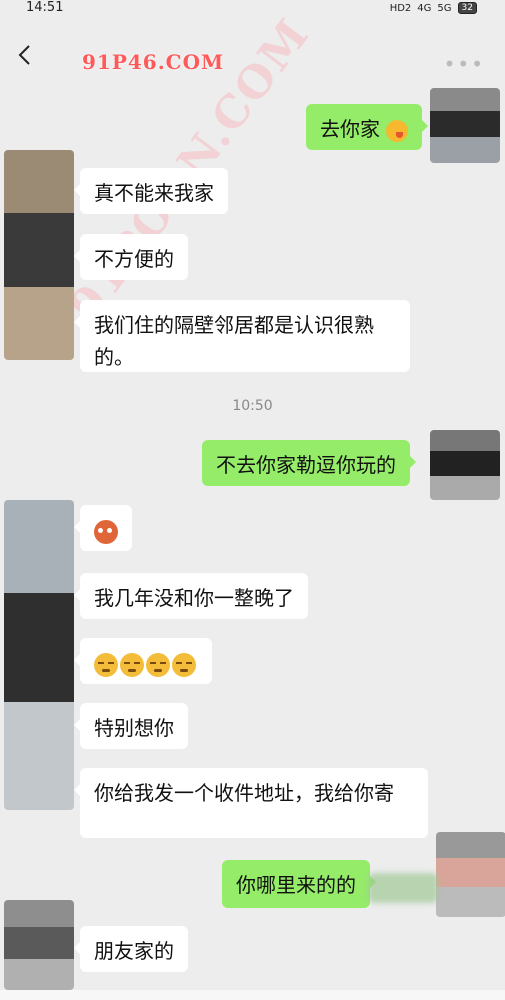 This screenshot has height=1000, width=505. What do you see at coordinates (464, 64) in the screenshot?
I see `more-options-icon: •••` at bounding box center [464, 64].